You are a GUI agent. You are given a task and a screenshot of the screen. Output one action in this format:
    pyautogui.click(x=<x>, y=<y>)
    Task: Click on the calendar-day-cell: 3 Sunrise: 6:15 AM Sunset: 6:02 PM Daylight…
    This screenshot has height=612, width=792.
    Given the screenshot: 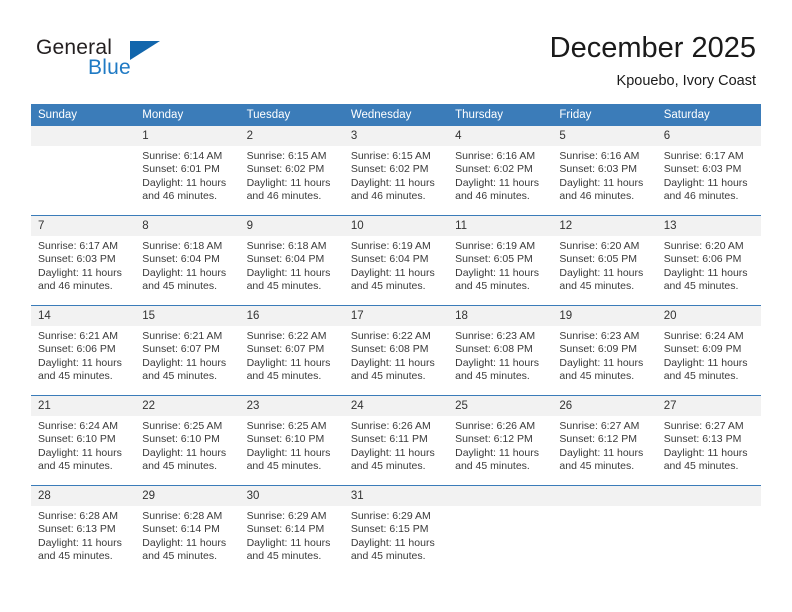 What is the action you would take?
    pyautogui.click(x=396, y=171)
    